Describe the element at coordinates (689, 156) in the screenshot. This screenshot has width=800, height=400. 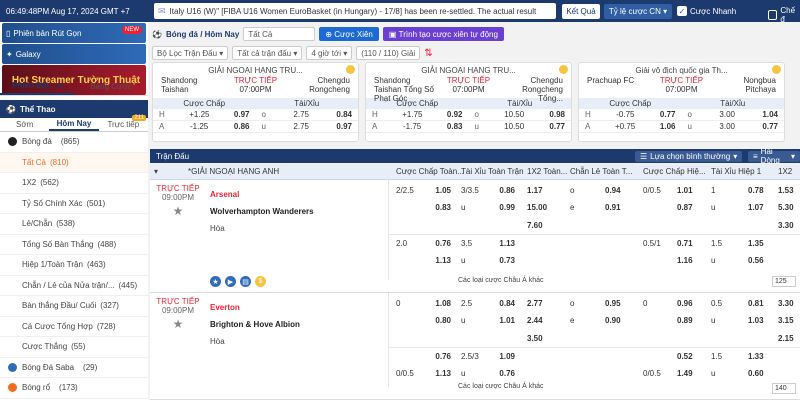
I see `sort-select: ☰ Lựa chọn bình thường ▾` at that location.